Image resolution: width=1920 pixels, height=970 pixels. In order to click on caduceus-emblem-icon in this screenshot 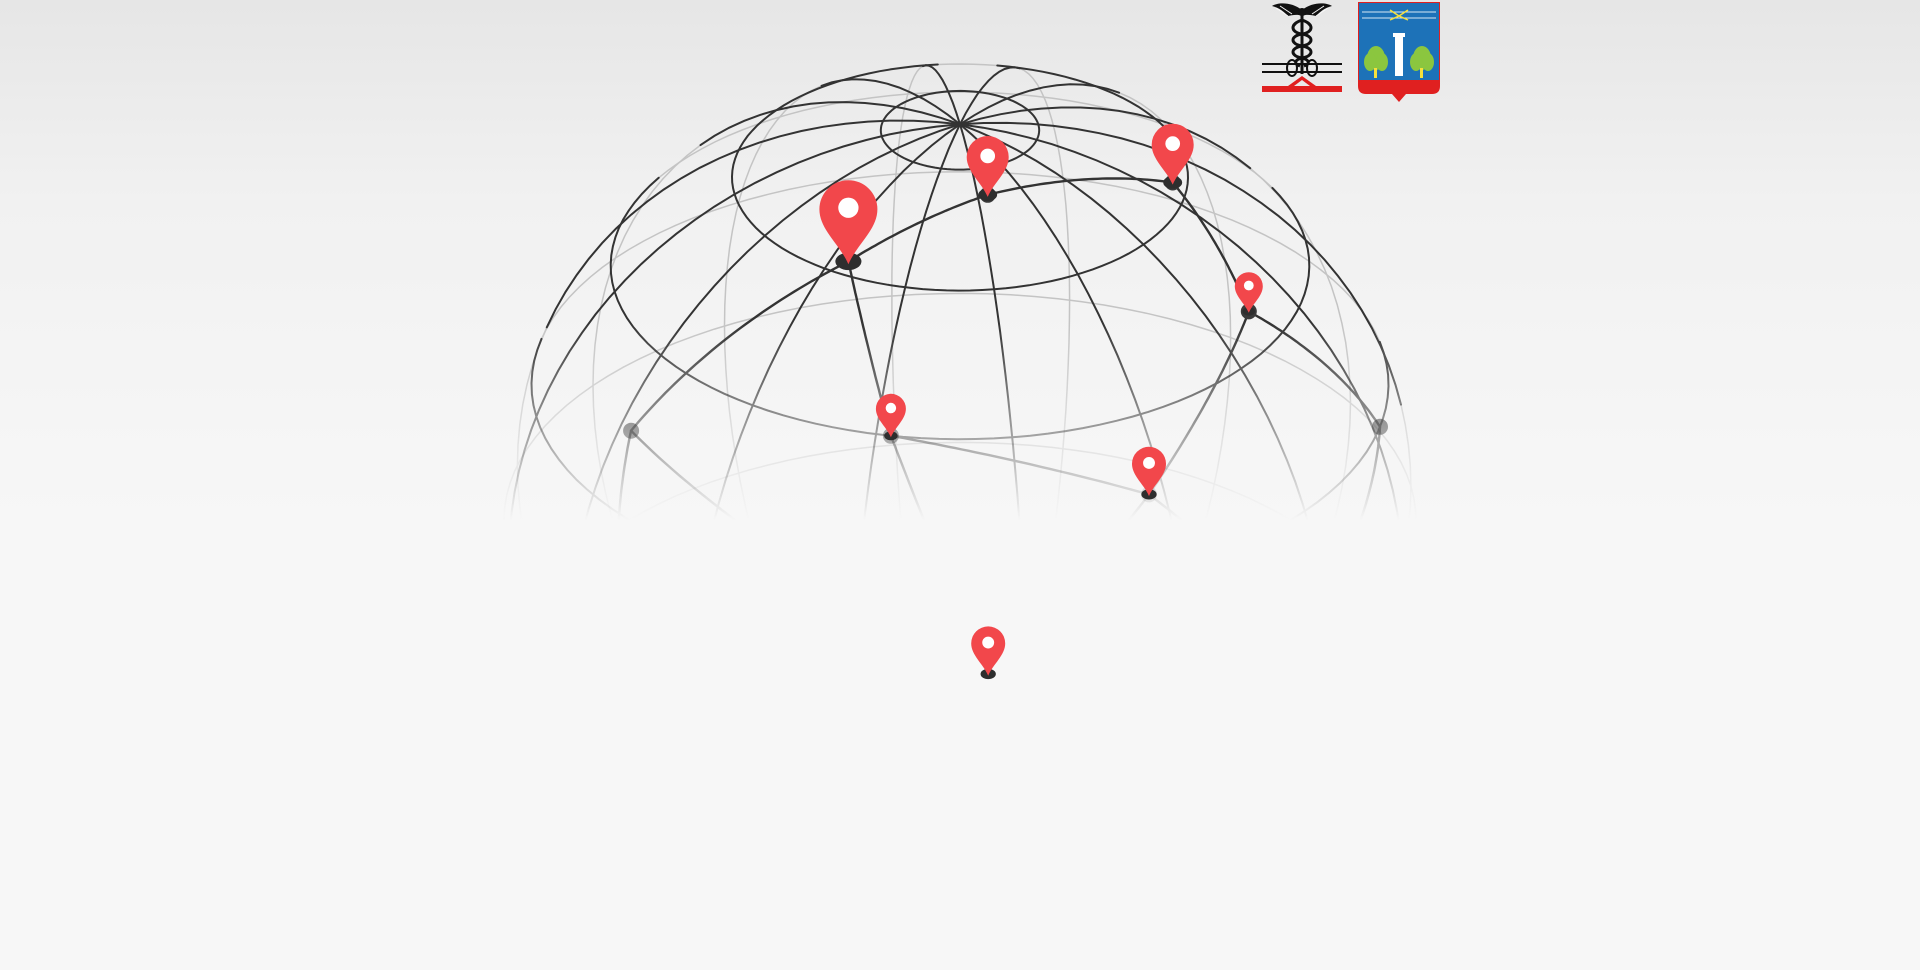, I will do `click(1302, 47)`.